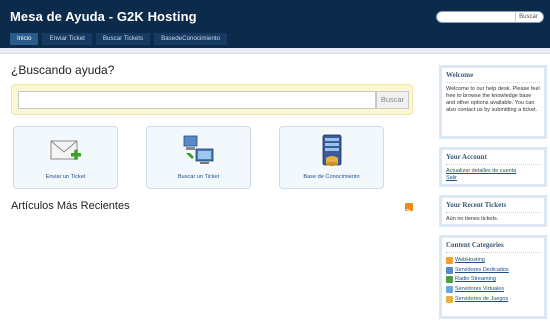 The height and width of the screenshot is (322, 550). I want to click on category-item-servidores-dedicados: Servidores Dedicados, so click(493, 271).